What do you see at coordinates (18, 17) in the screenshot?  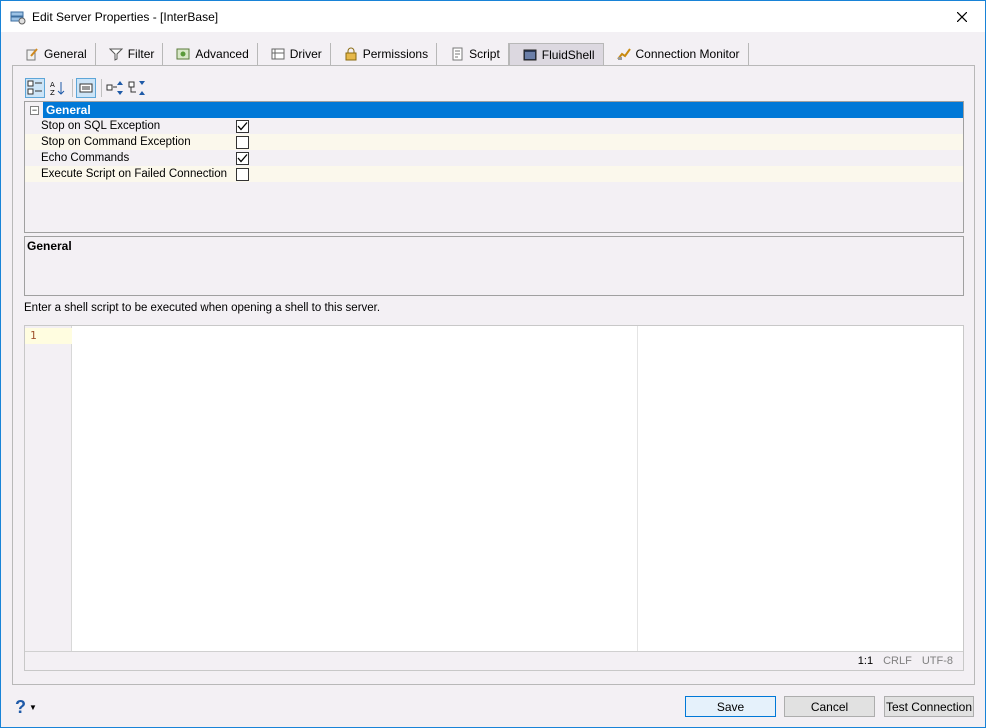 I see `server-icon` at bounding box center [18, 17].